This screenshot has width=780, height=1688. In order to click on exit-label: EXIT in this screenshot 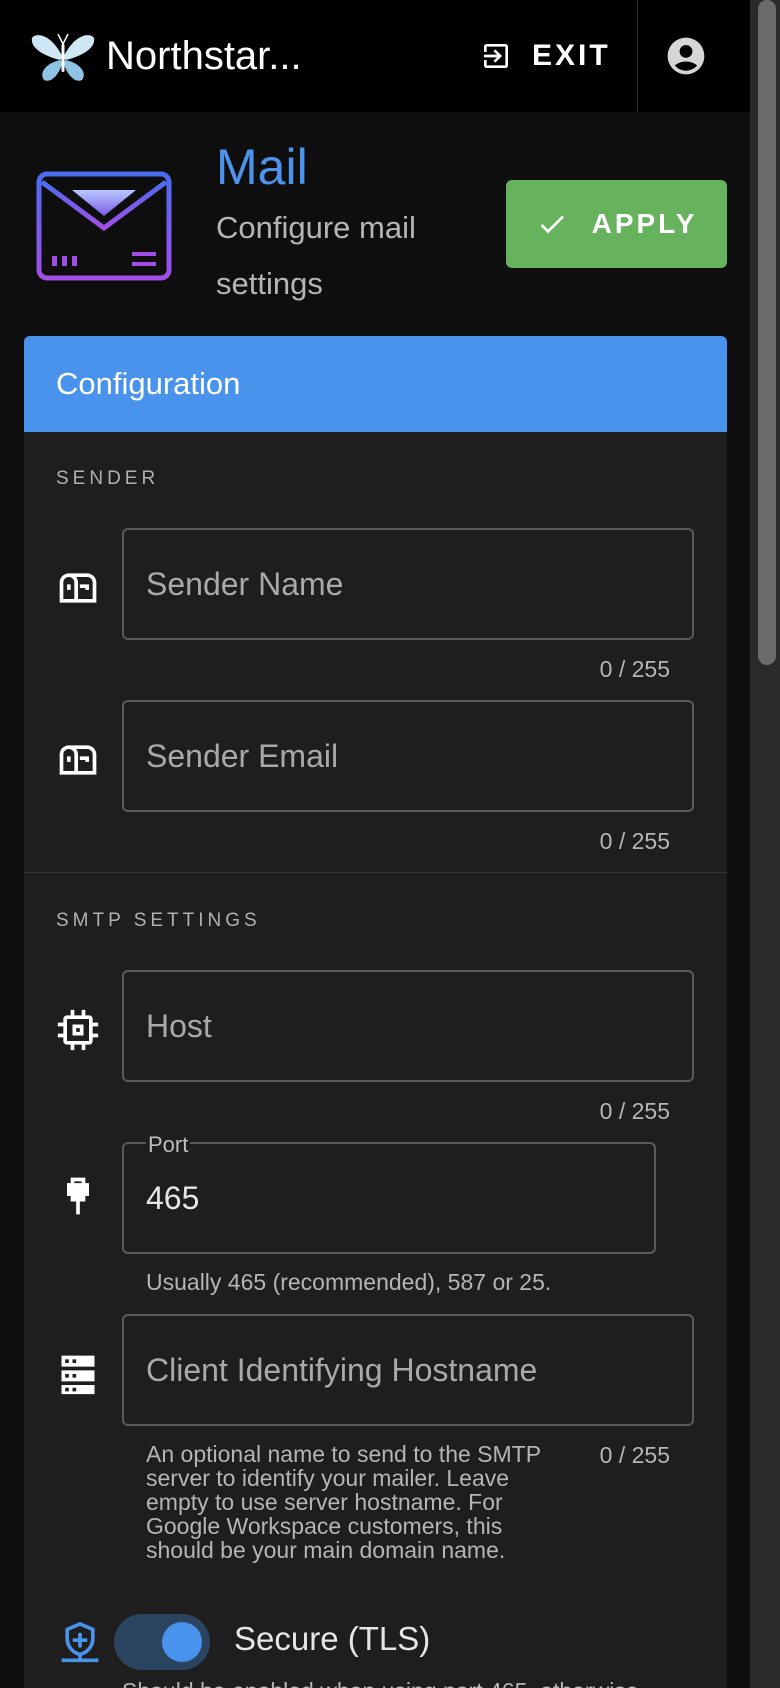, I will do `click(571, 55)`.